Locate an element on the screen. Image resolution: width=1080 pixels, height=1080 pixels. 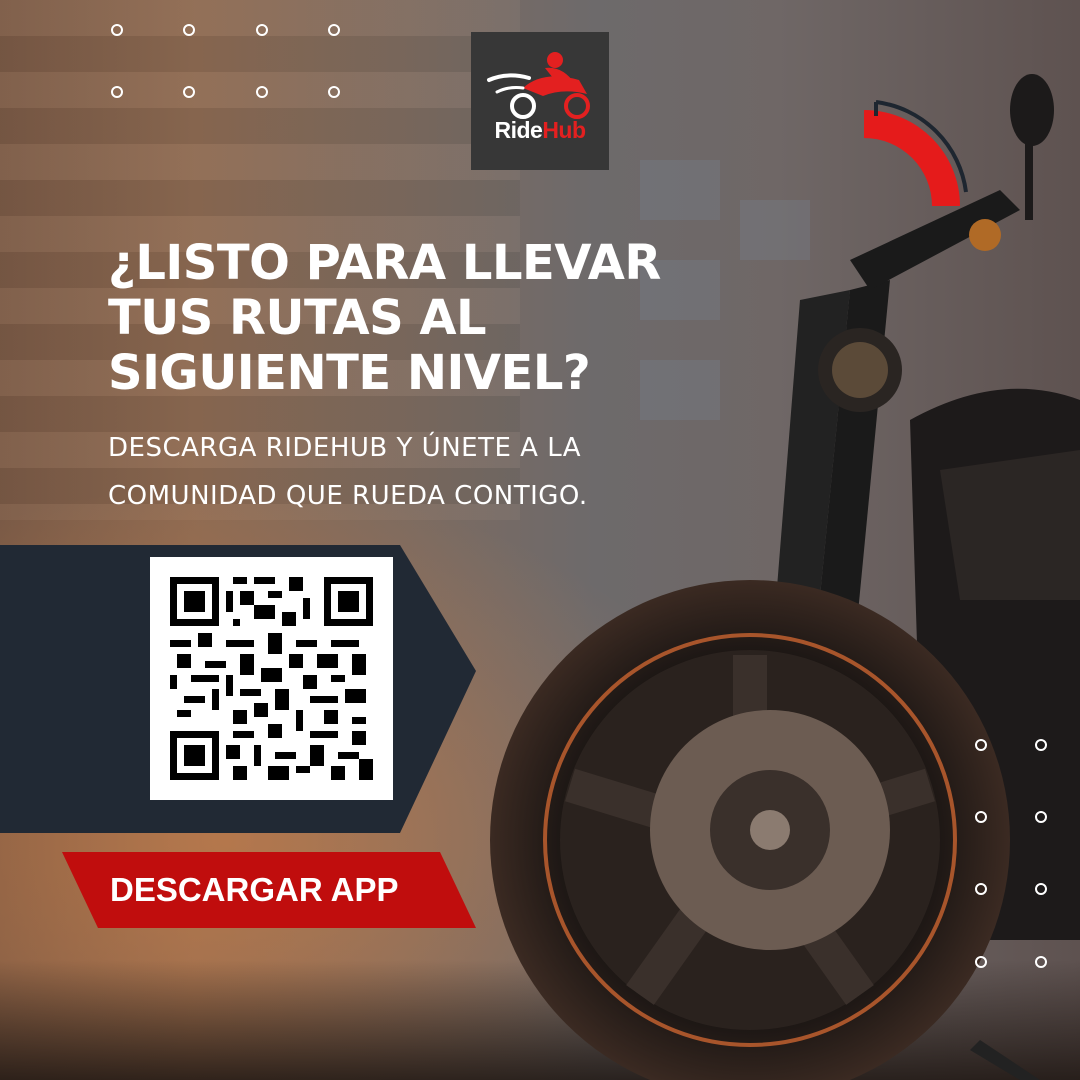
headline-line: ¿LISTO PARA LLEVAR is located at coordinates (384, 263).